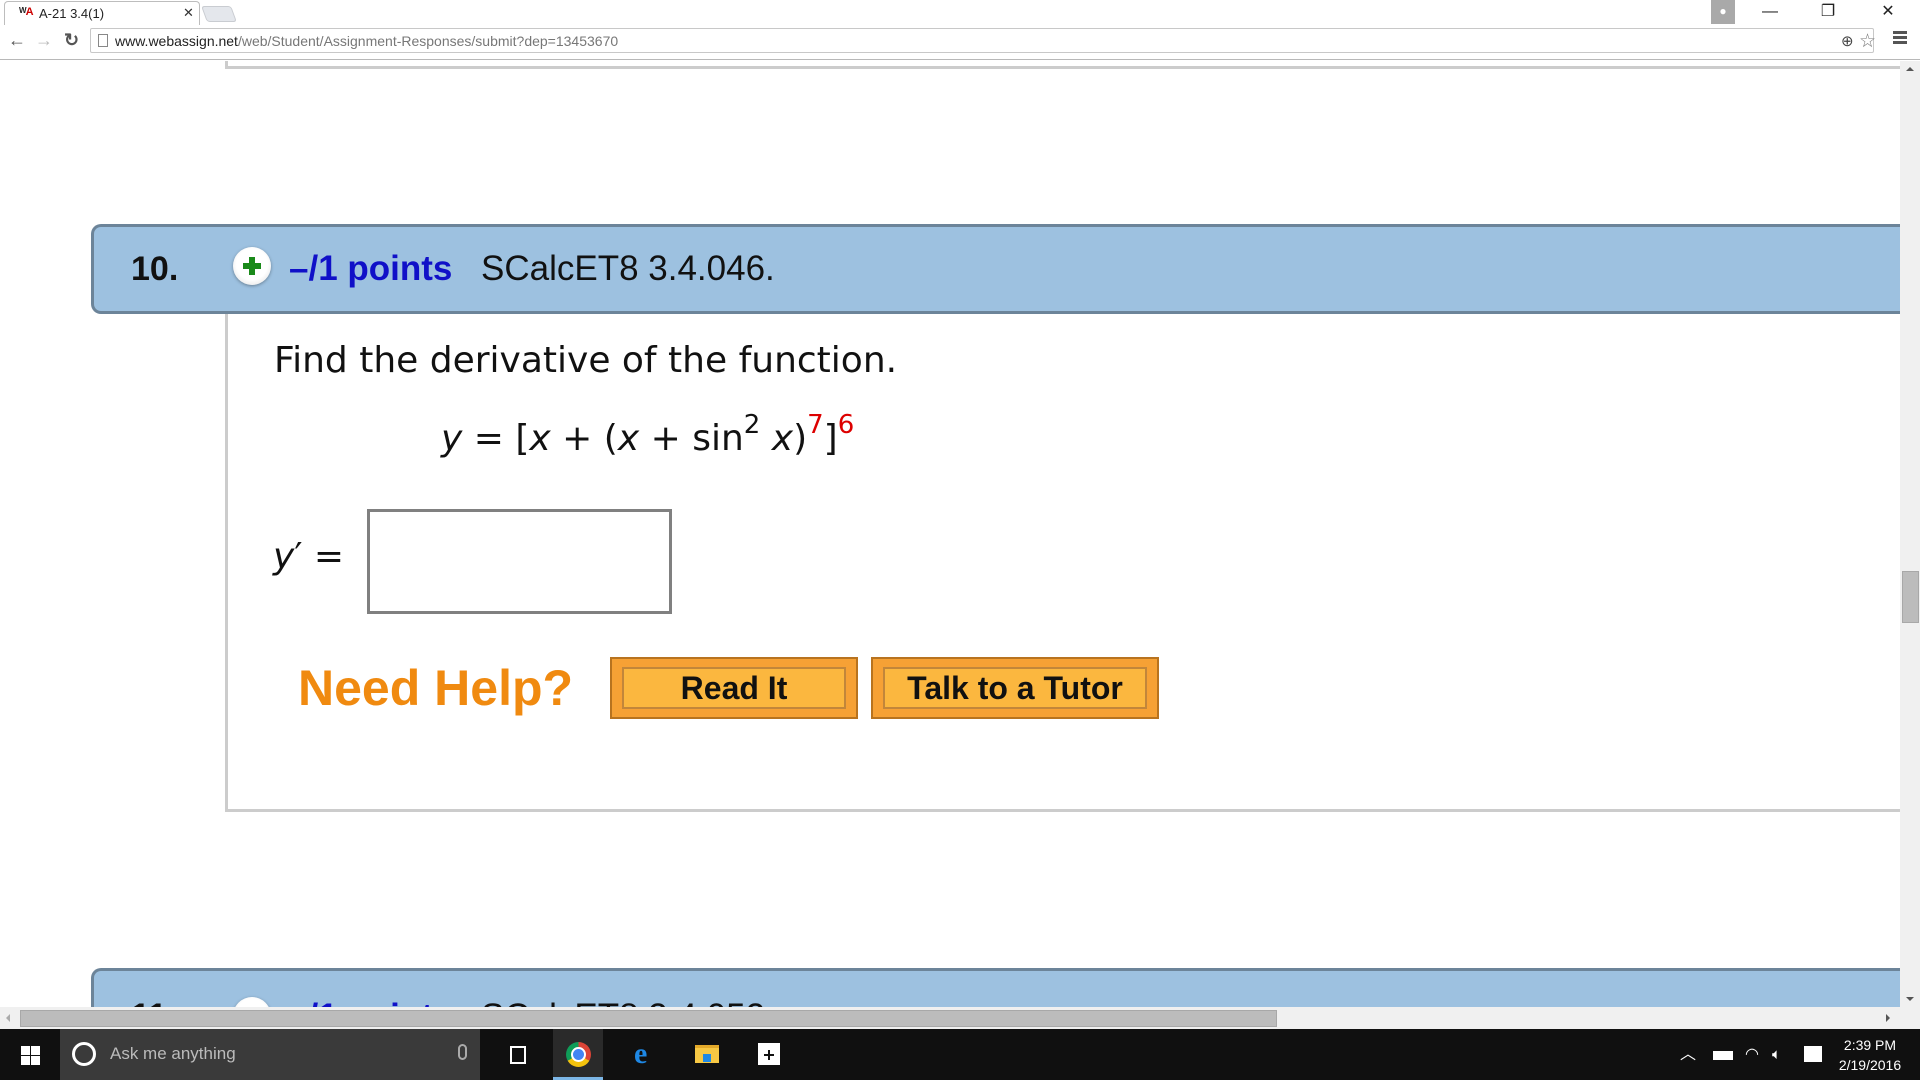  What do you see at coordinates (1723, 1055) in the screenshot?
I see `battery-icon` at bounding box center [1723, 1055].